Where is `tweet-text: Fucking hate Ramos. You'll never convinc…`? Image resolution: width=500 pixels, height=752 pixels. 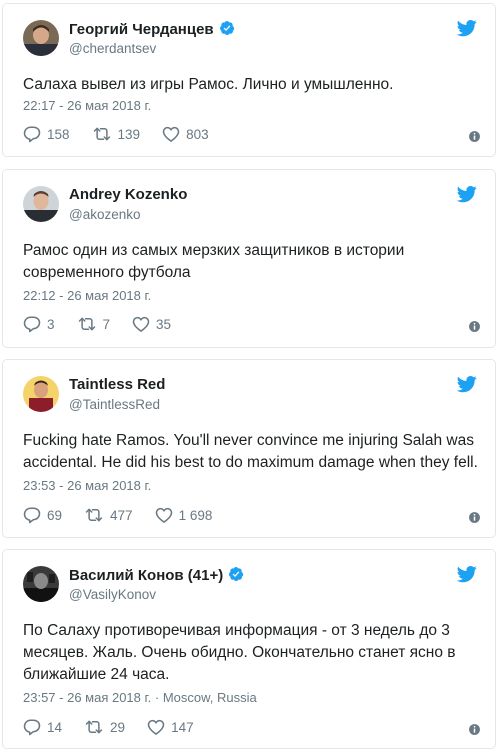
tweet-text: Fucking hate Ramos. You'll never convinc… is located at coordinates (250, 451).